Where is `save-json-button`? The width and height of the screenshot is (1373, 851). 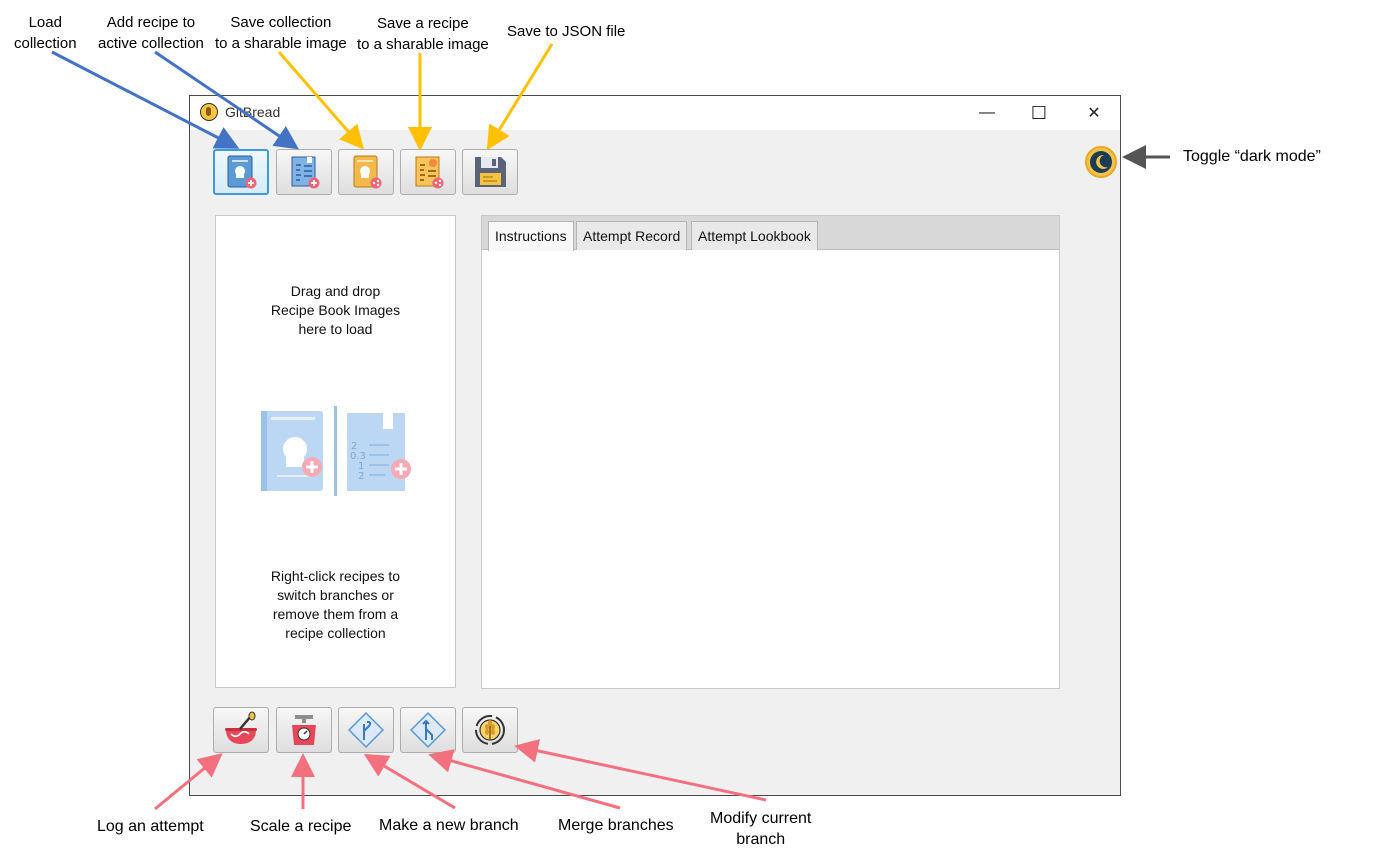 save-json-button is located at coordinates (490, 172).